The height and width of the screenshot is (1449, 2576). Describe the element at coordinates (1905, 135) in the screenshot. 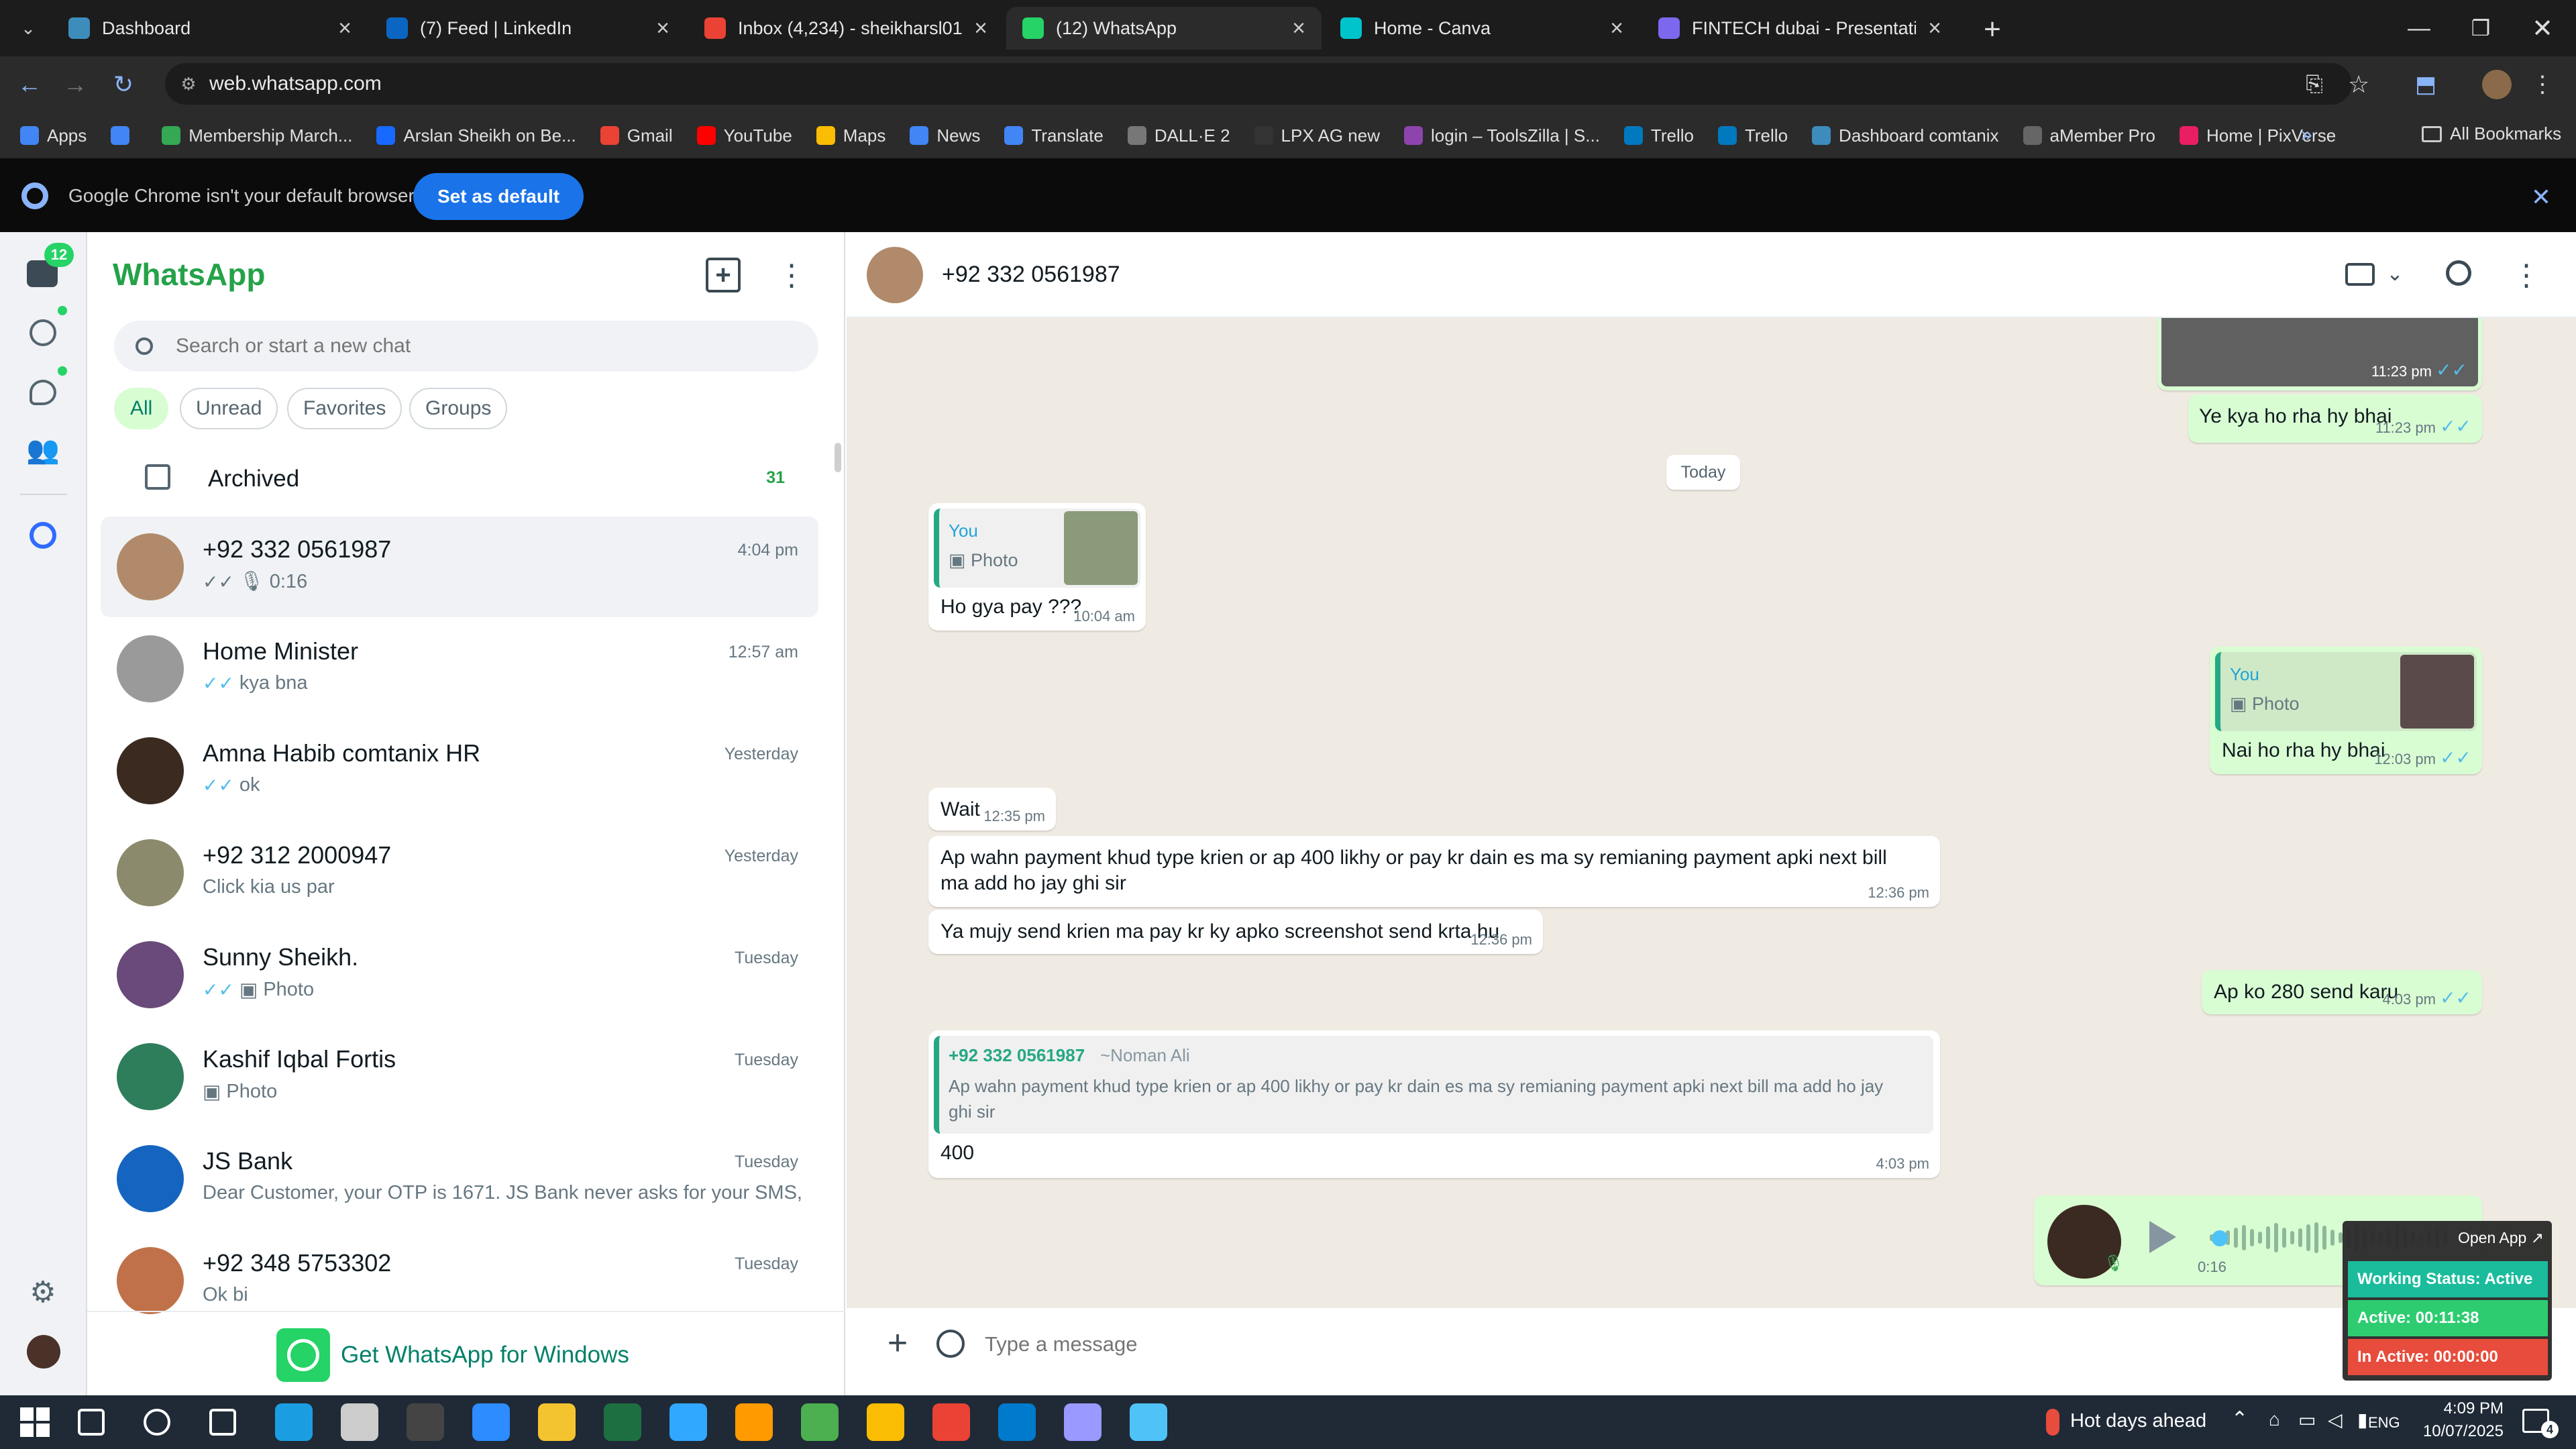

I see `bookmark-item: Dashboard comtanix` at that location.